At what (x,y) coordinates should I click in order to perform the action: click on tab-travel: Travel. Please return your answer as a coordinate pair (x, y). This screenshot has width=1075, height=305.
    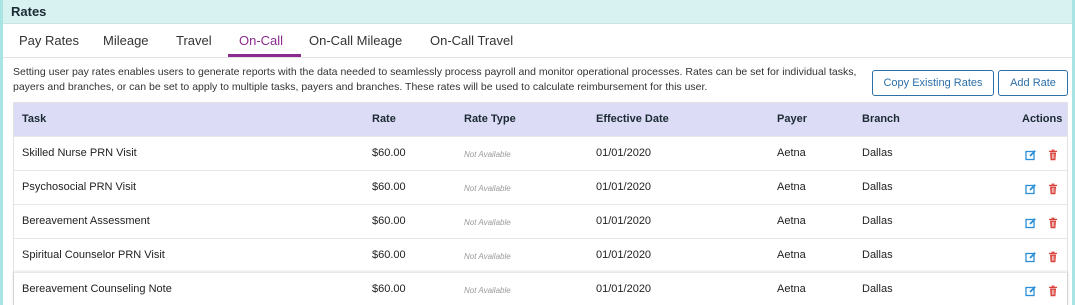
    Looking at the image, I should click on (194, 40).